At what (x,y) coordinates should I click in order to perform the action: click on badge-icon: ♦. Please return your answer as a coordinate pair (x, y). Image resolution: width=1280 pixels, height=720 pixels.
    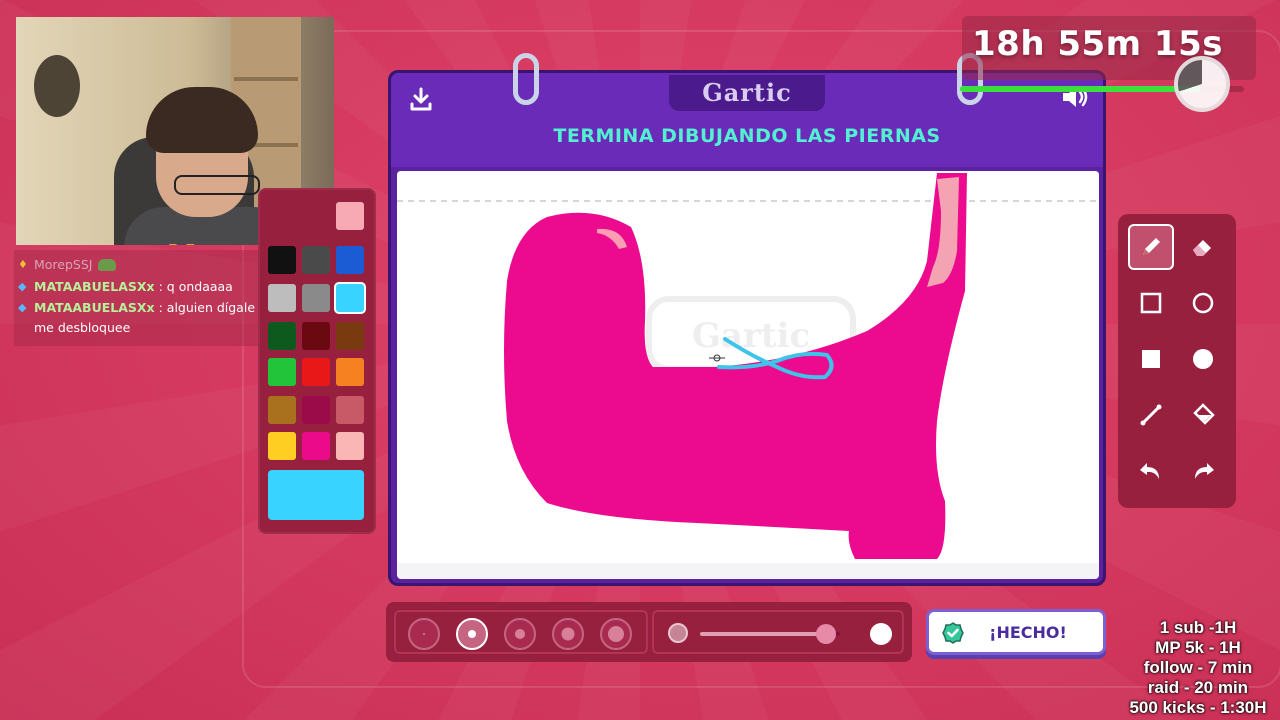
    Looking at the image, I should click on (23, 264).